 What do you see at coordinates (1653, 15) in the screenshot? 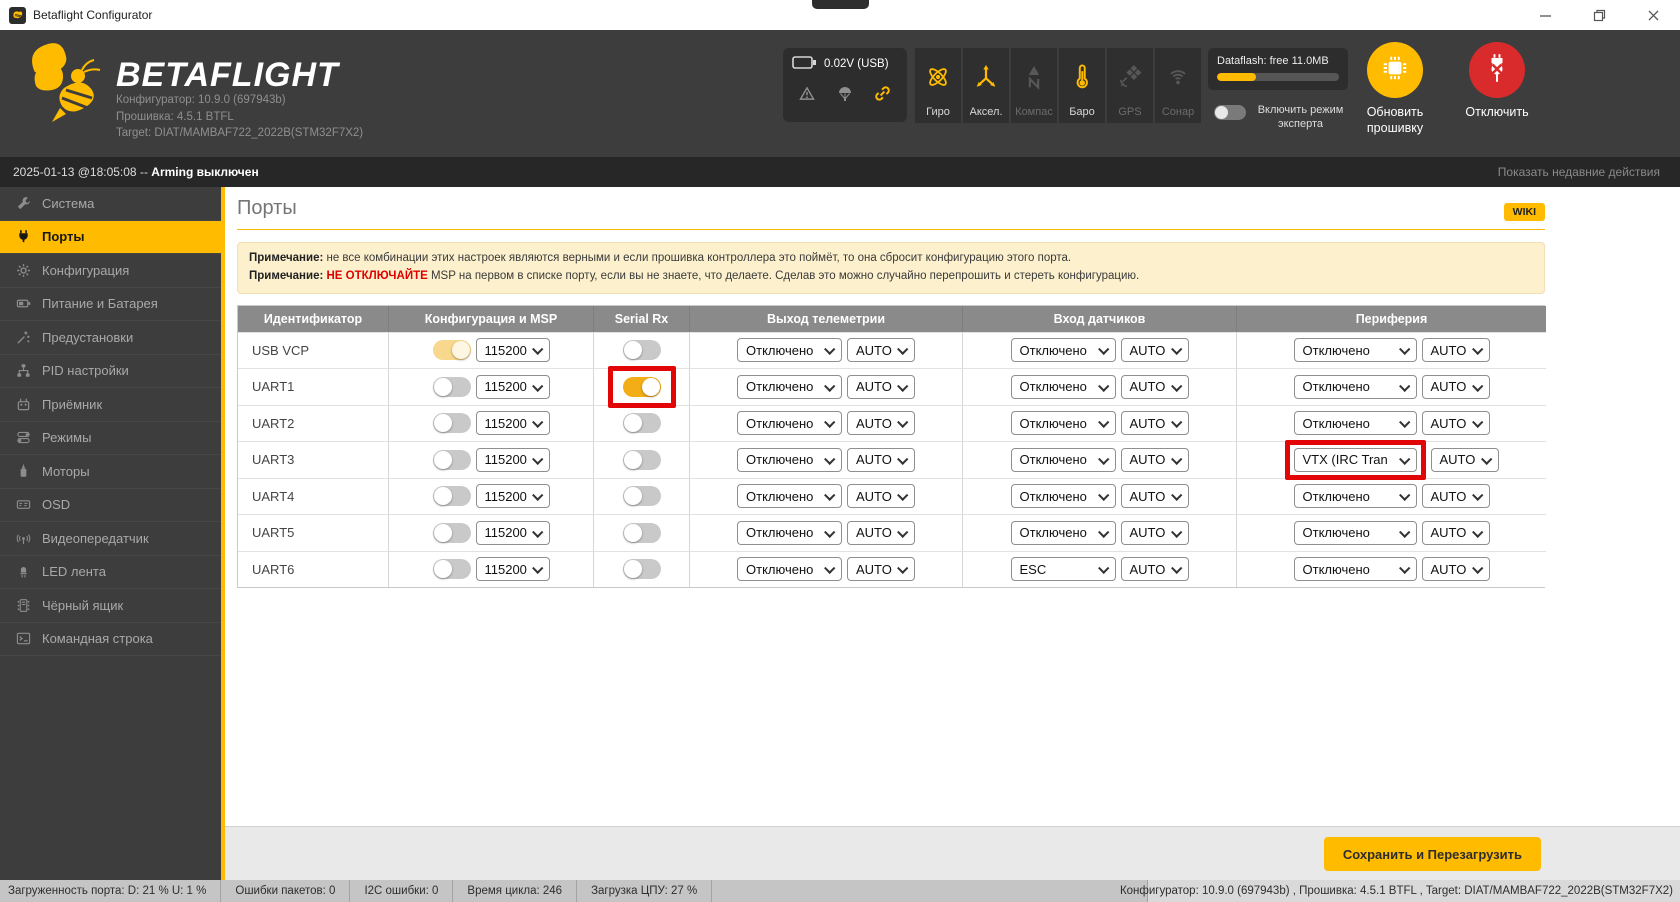
I see `close-button` at bounding box center [1653, 15].